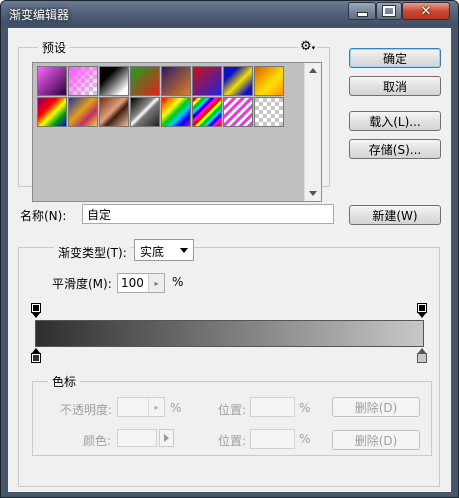  Describe the element at coordinates (208, 214) in the screenshot. I see `name-input` at that location.